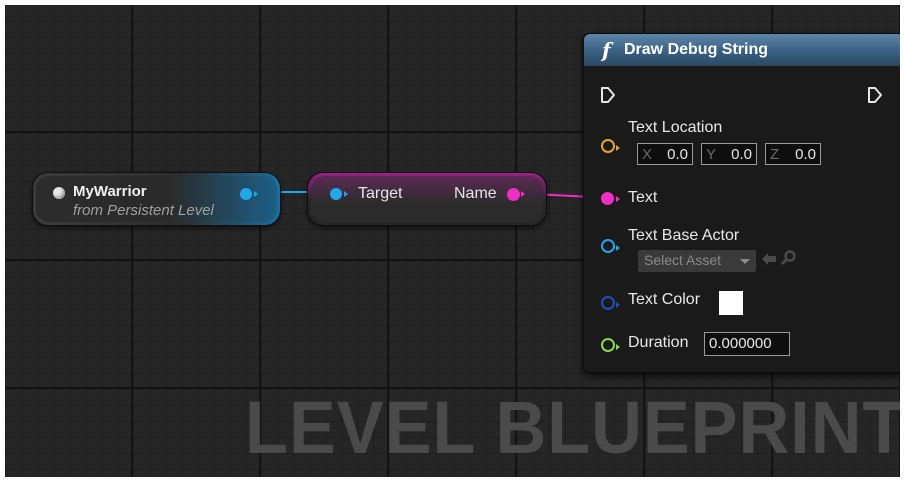 Image resolution: width=904 pixels, height=482 pixels. What do you see at coordinates (427, 199) in the screenshot?
I see `get-name-node: Target Name` at bounding box center [427, 199].